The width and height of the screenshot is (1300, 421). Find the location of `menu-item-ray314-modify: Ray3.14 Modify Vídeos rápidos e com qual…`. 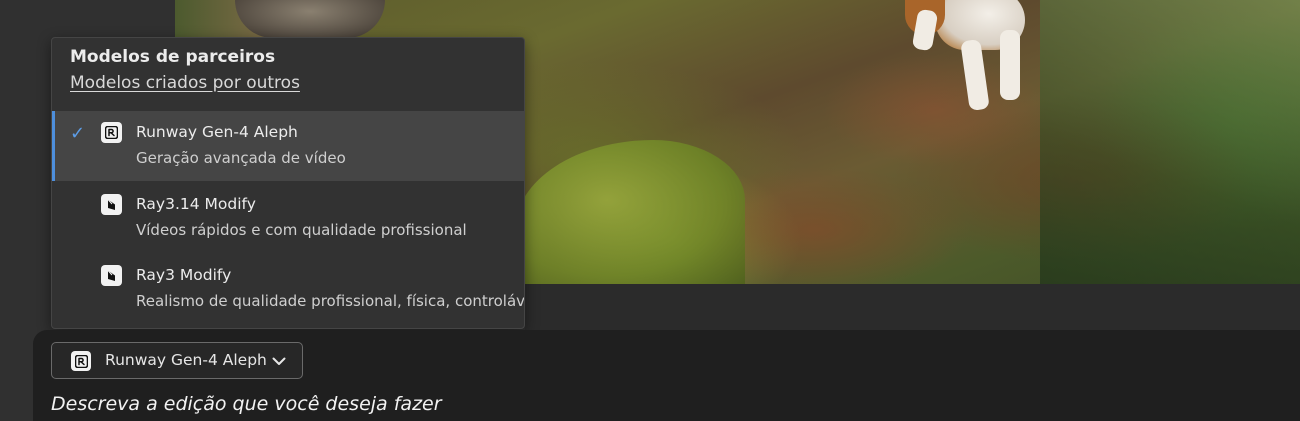

menu-item-ray314-modify: Ray3.14 Modify Vídeos rápidos e com qual… is located at coordinates (288, 218).